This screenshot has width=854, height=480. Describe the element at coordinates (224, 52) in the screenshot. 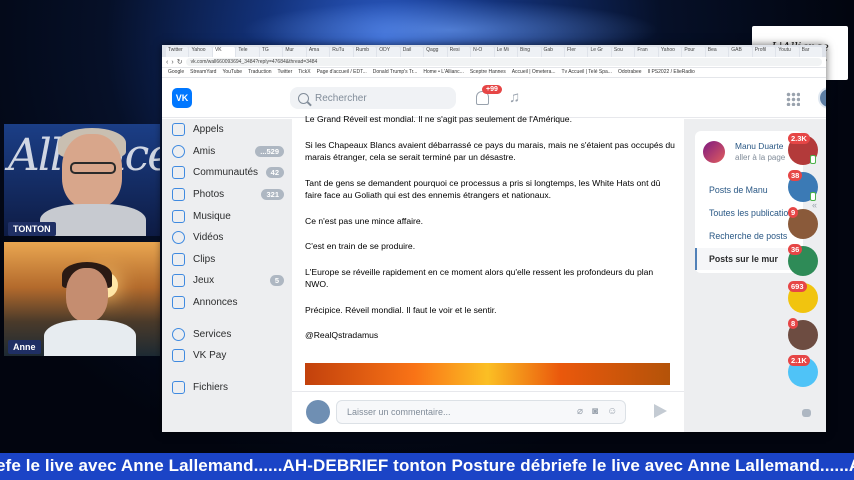

I see `browser-tab: VK` at that location.